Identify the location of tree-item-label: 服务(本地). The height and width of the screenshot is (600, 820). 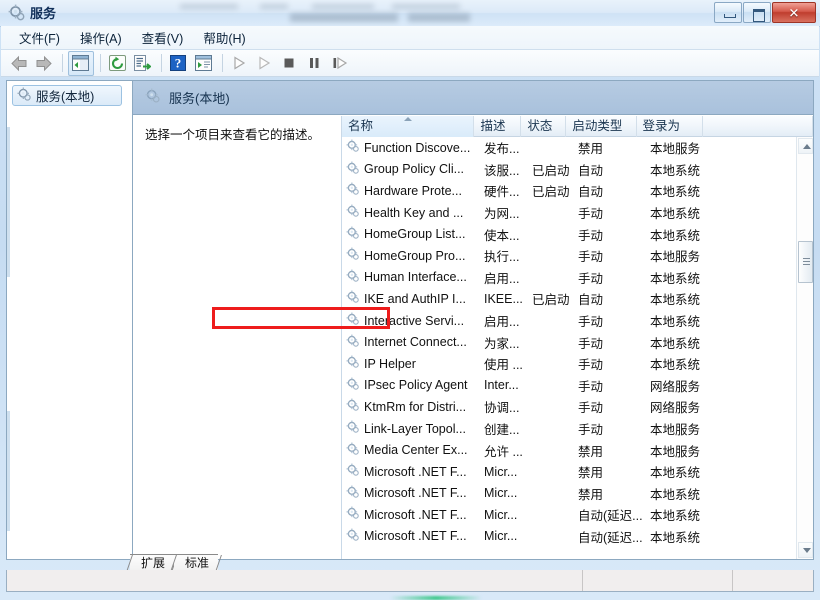
(65, 97).